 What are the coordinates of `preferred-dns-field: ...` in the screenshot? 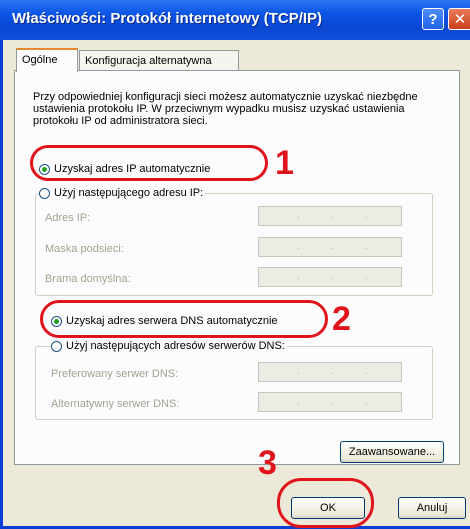 It's located at (330, 372).